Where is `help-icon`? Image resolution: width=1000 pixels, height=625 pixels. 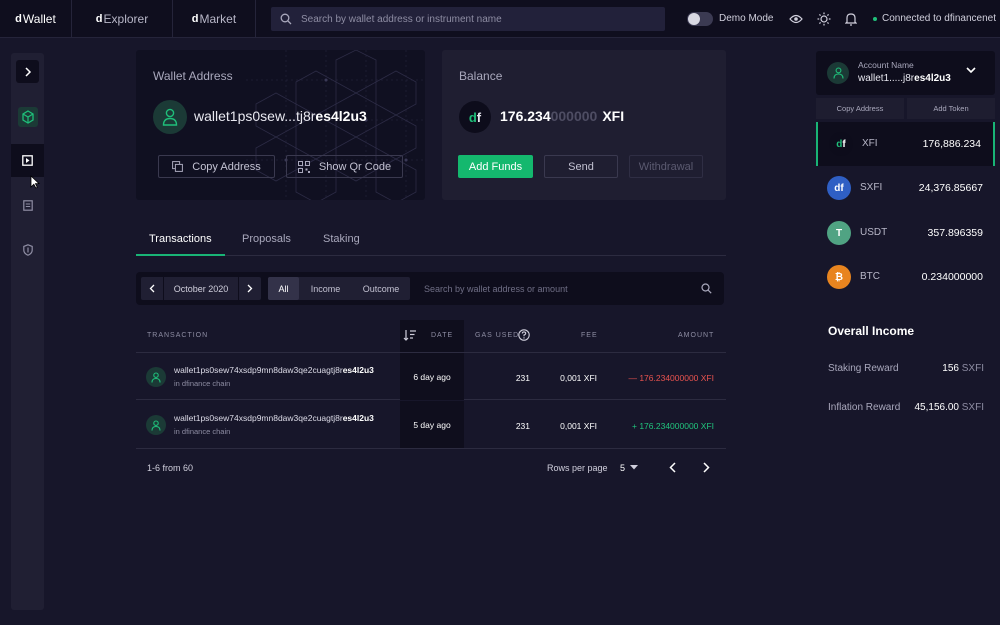 help-icon is located at coordinates (524, 335).